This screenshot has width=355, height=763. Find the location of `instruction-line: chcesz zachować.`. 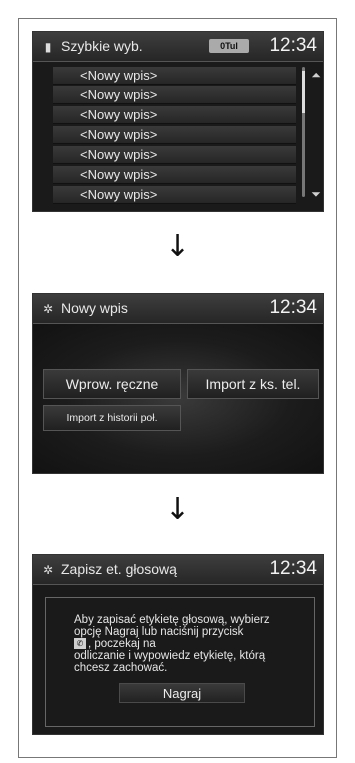

instruction-line: chcesz zachować. is located at coordinates (121, 668).